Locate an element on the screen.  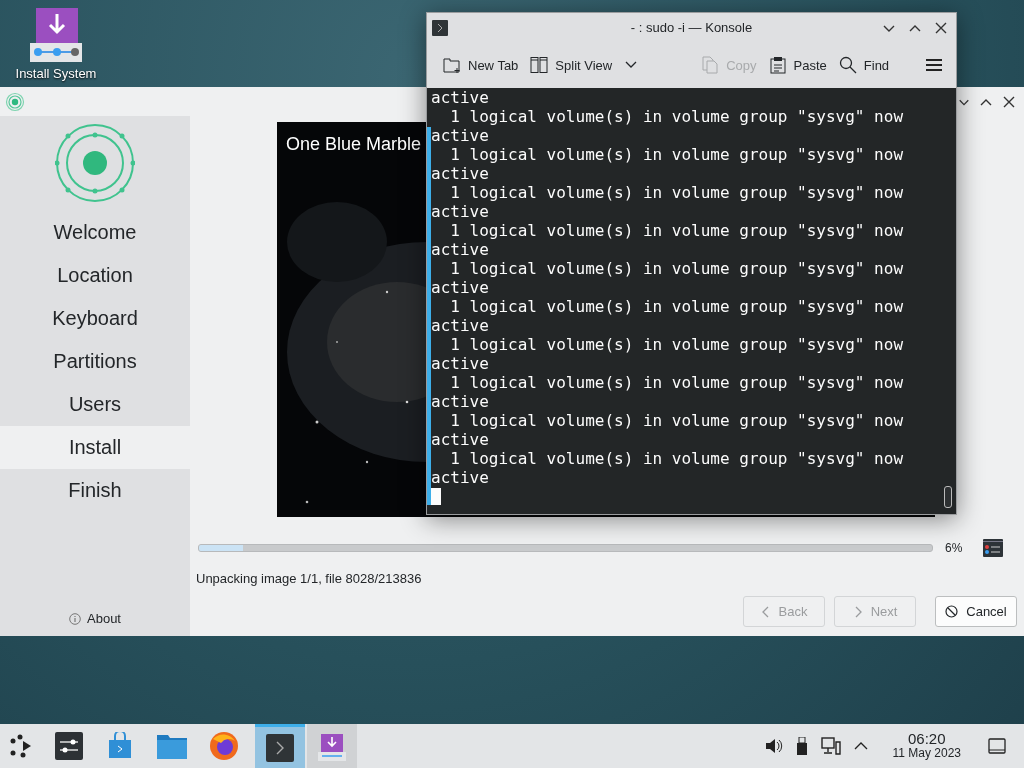
store-bag-icon is located at coordinates (120, 746).